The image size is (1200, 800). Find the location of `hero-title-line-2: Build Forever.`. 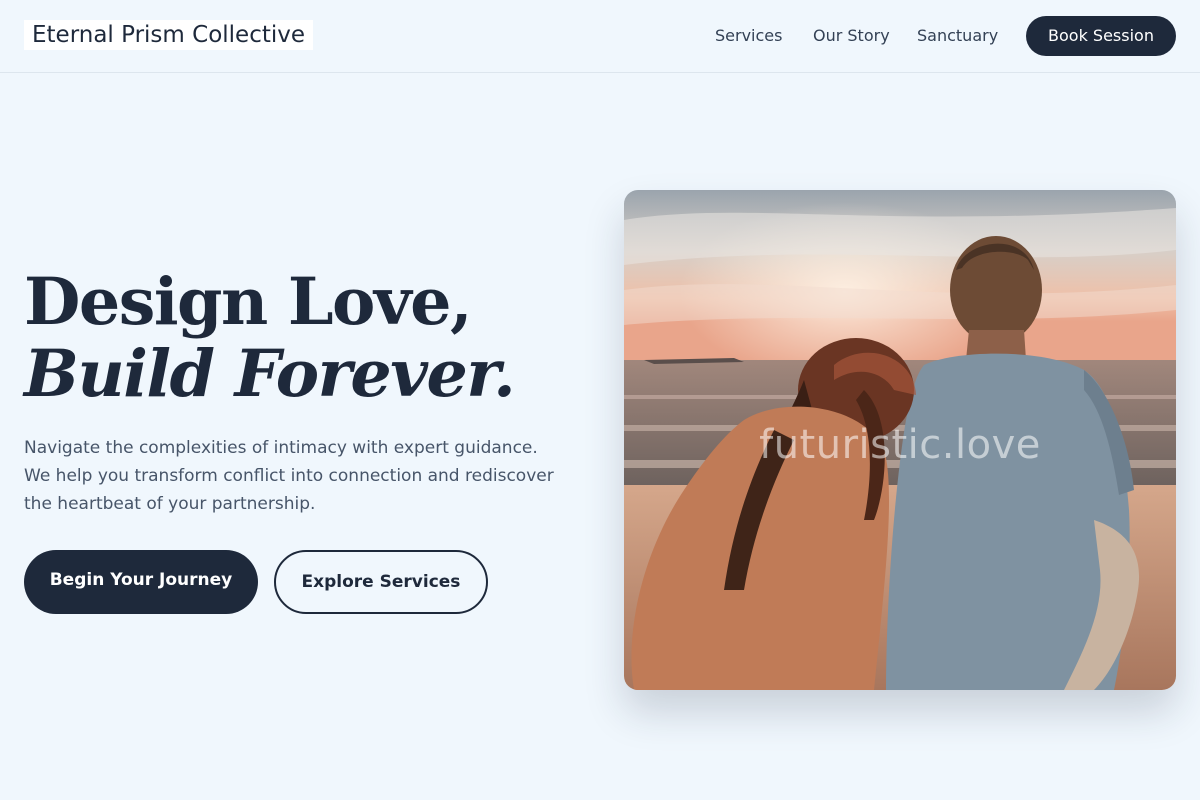

hero-title-line-2: Build Forever. is located at coordinates (270, 374).